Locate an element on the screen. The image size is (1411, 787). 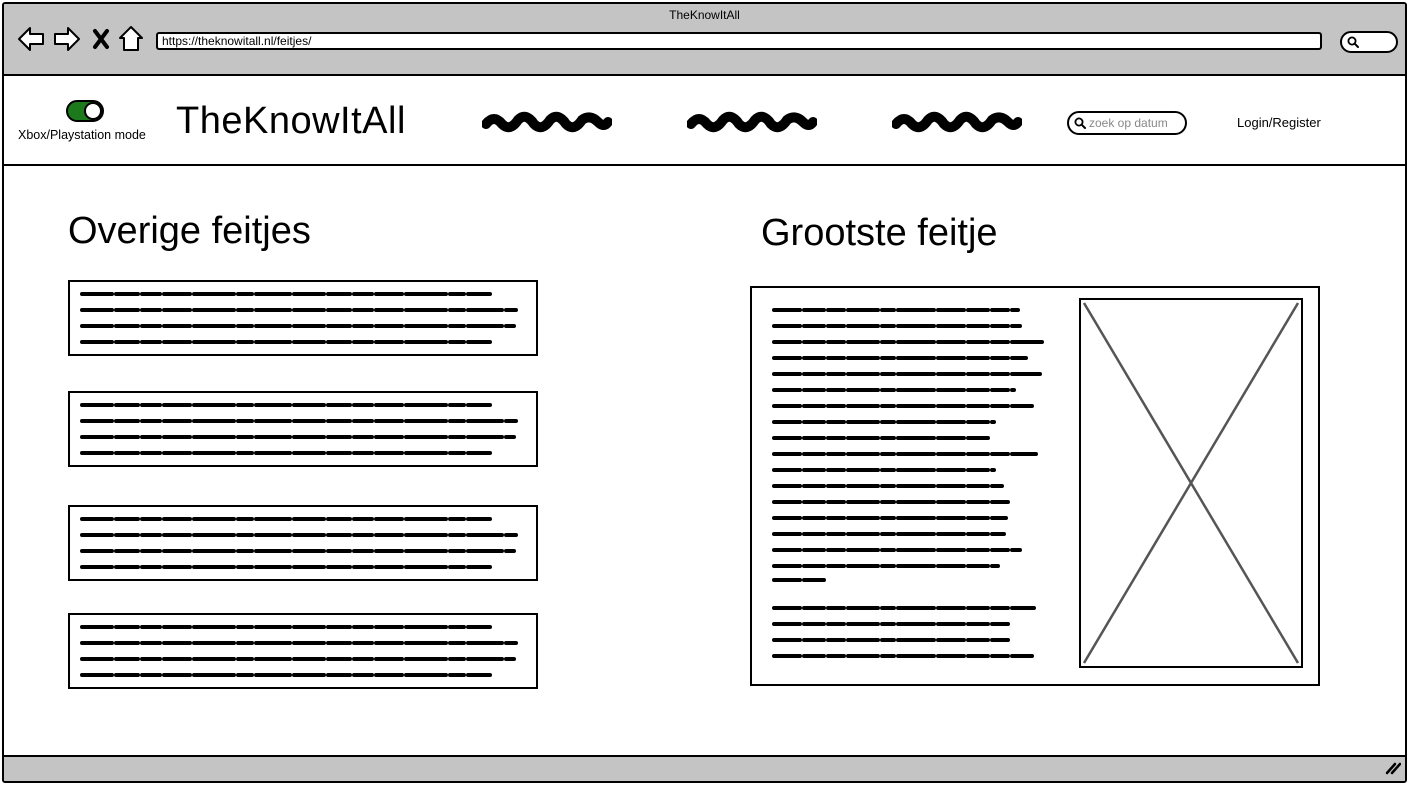
mode-label: Xbox/Playstation mode is located at coordinates (82, 135).